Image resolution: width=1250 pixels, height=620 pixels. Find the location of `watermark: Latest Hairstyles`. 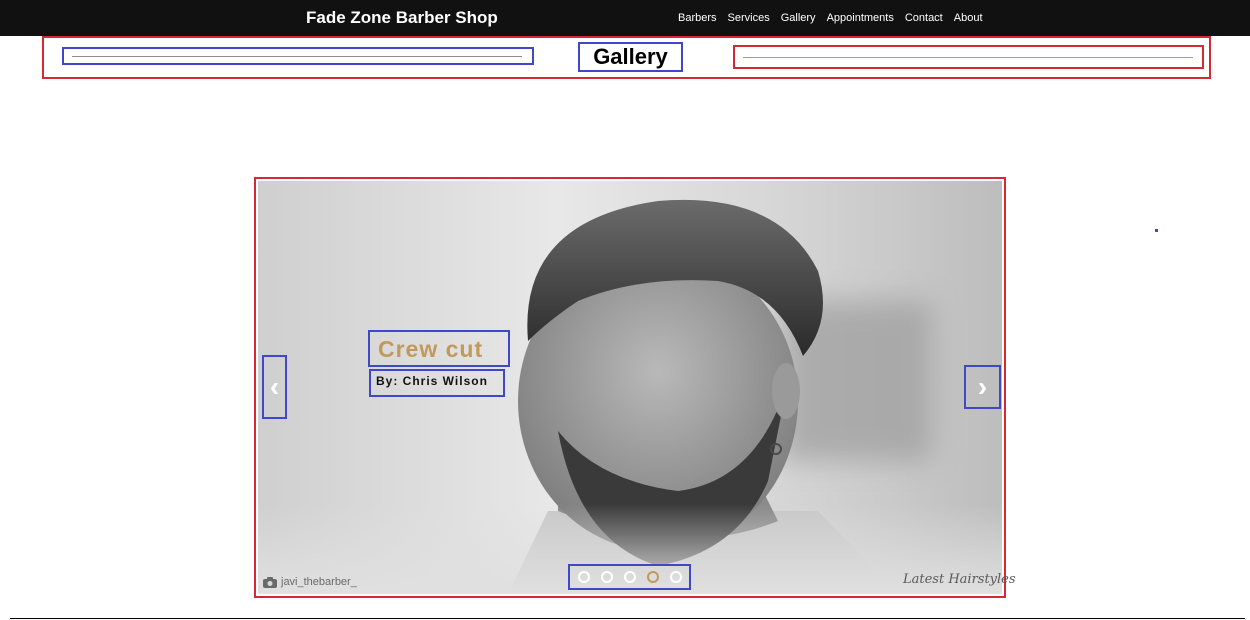

watermark: Latest Hairstyles is located at coordinates (959, 579).